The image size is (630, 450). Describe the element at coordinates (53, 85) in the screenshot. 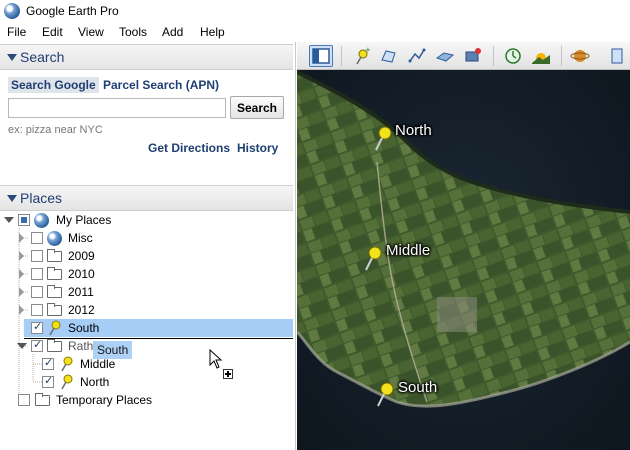

I see `tab-search-google: Search Google` at that location.